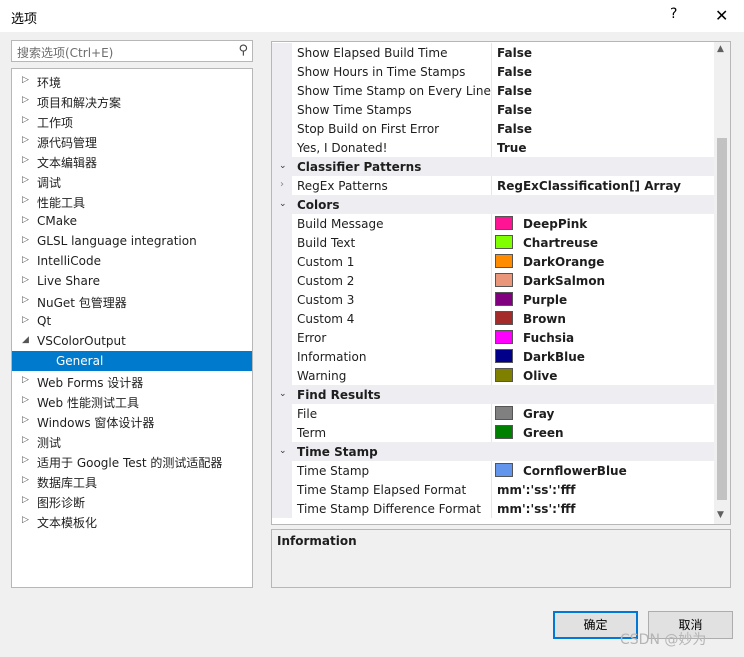  Describe the element at coordinates (511, 148) in the screenshot. I see `property-value: True` at that location.